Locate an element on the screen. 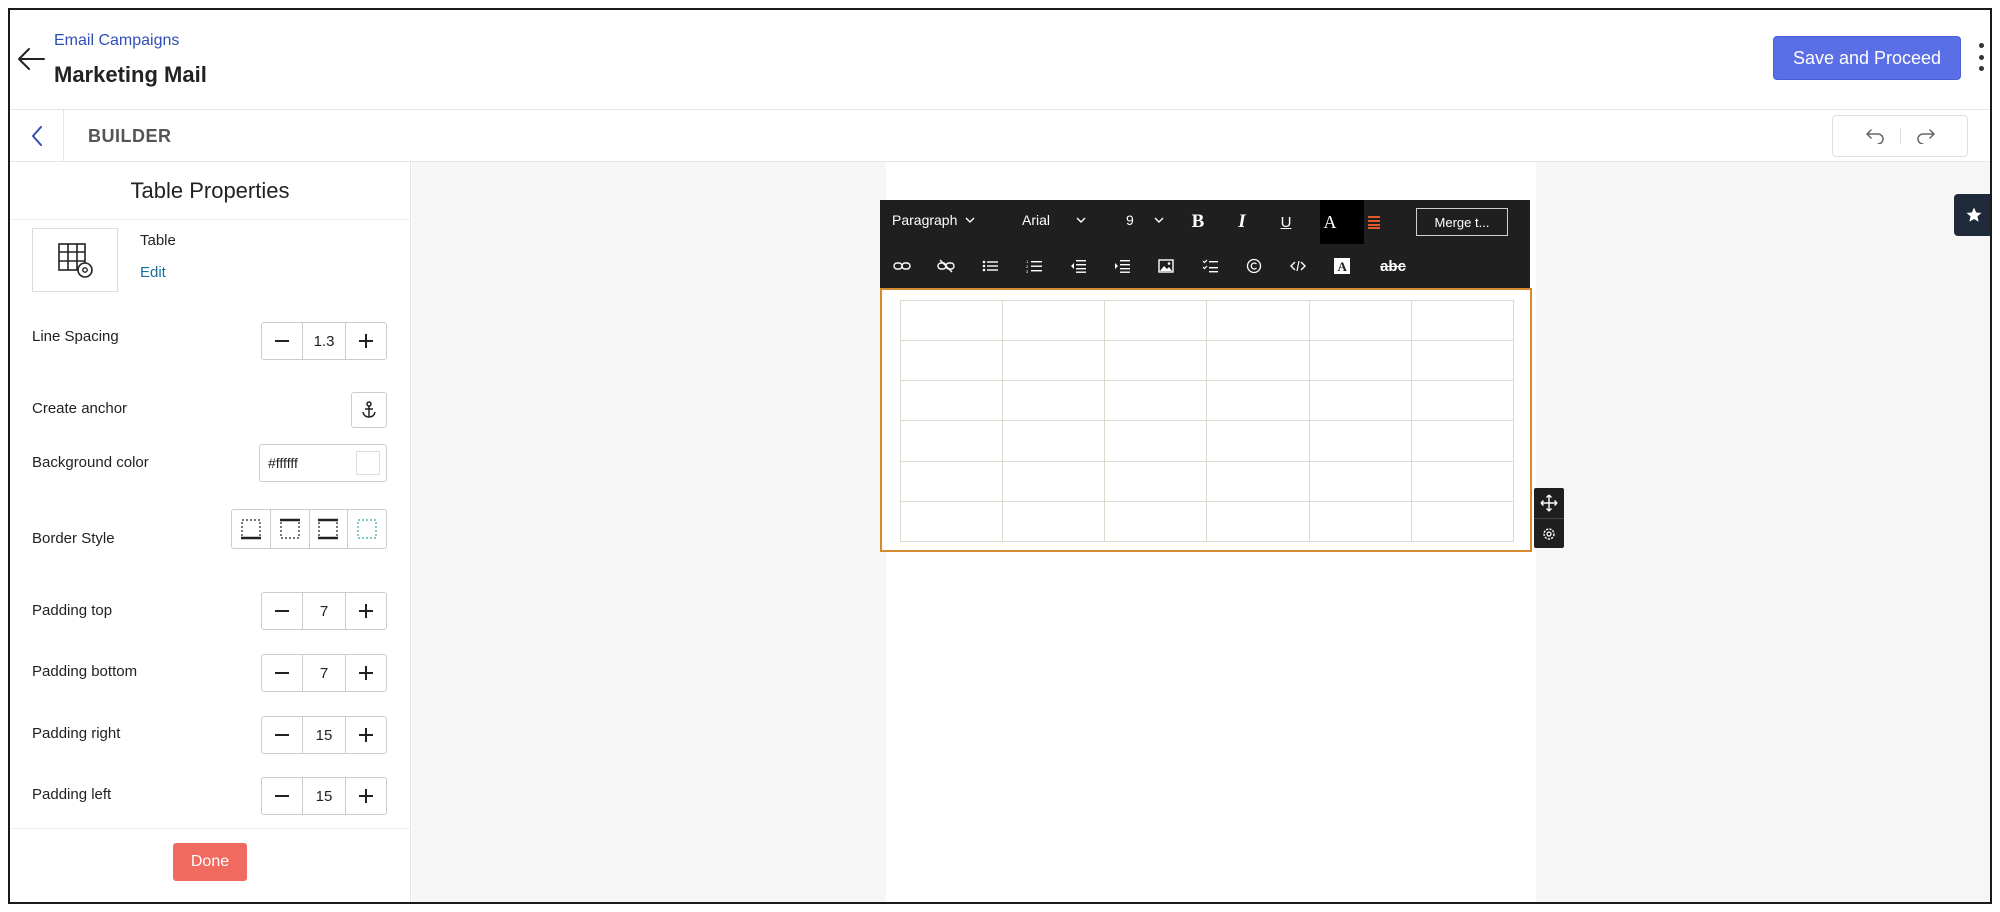 This screenshot has height=912, width=2000. increase-indent-icon is located at coordinates (1122, 266).